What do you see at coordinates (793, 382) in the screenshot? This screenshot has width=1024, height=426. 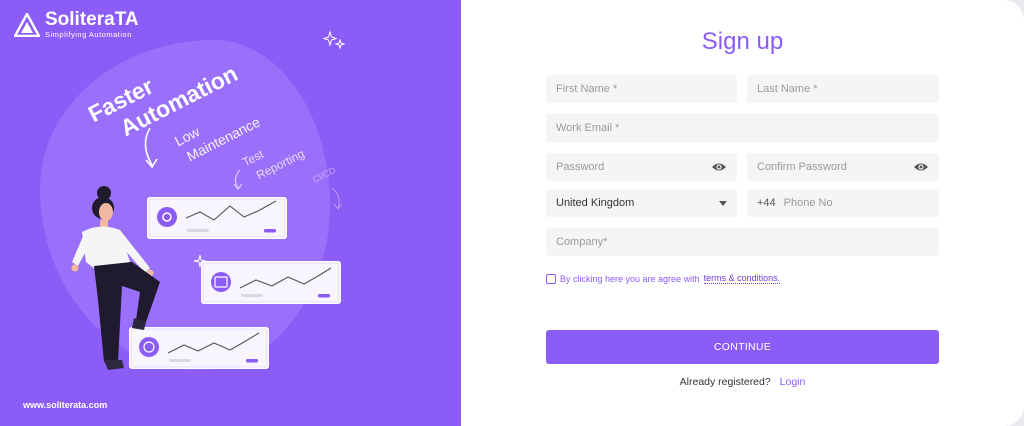 I see `login-link: Login` at bounding box center [793, 382].